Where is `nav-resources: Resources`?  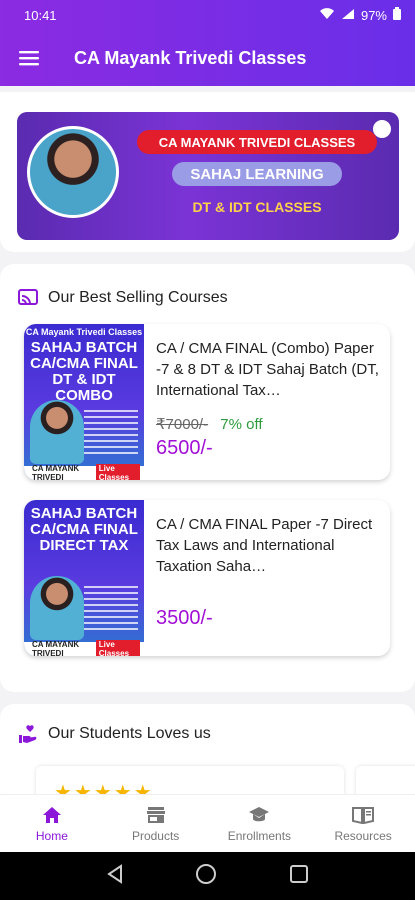 nav-resources: Resources is located at coordinates (363, 823).